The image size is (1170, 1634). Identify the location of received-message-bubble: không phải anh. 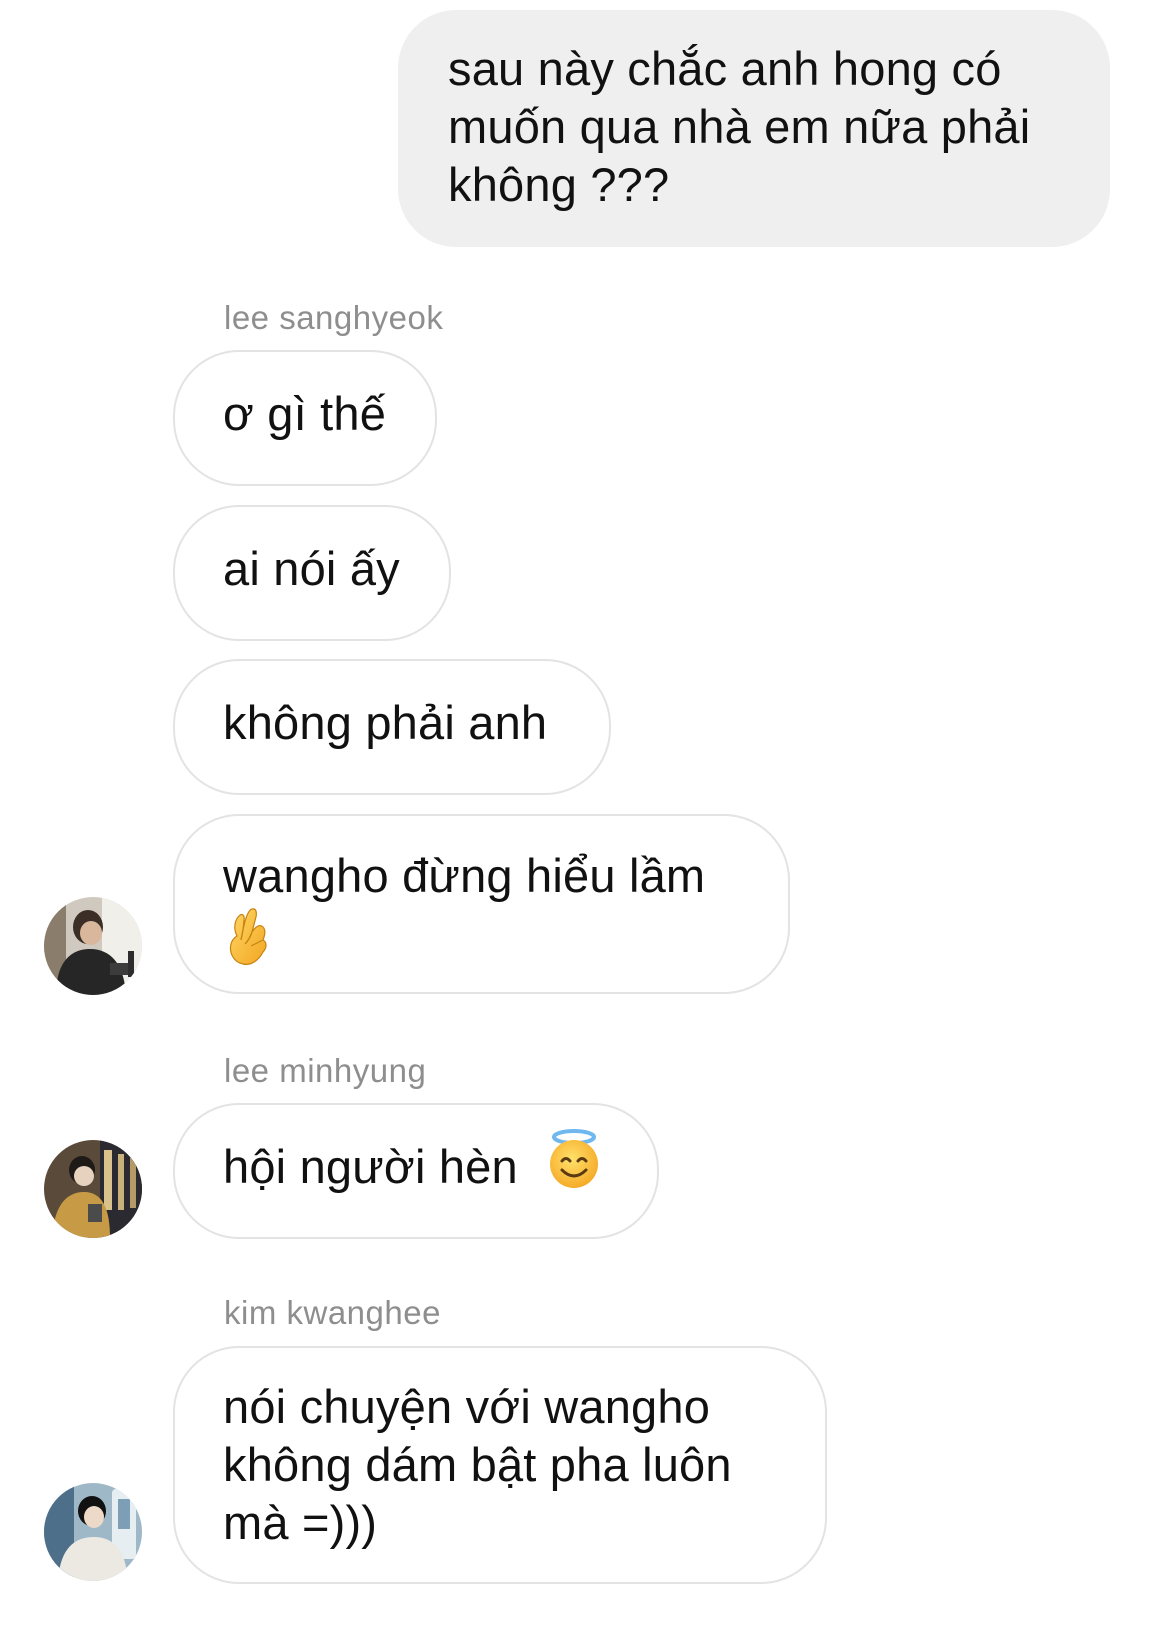
(392, 727).